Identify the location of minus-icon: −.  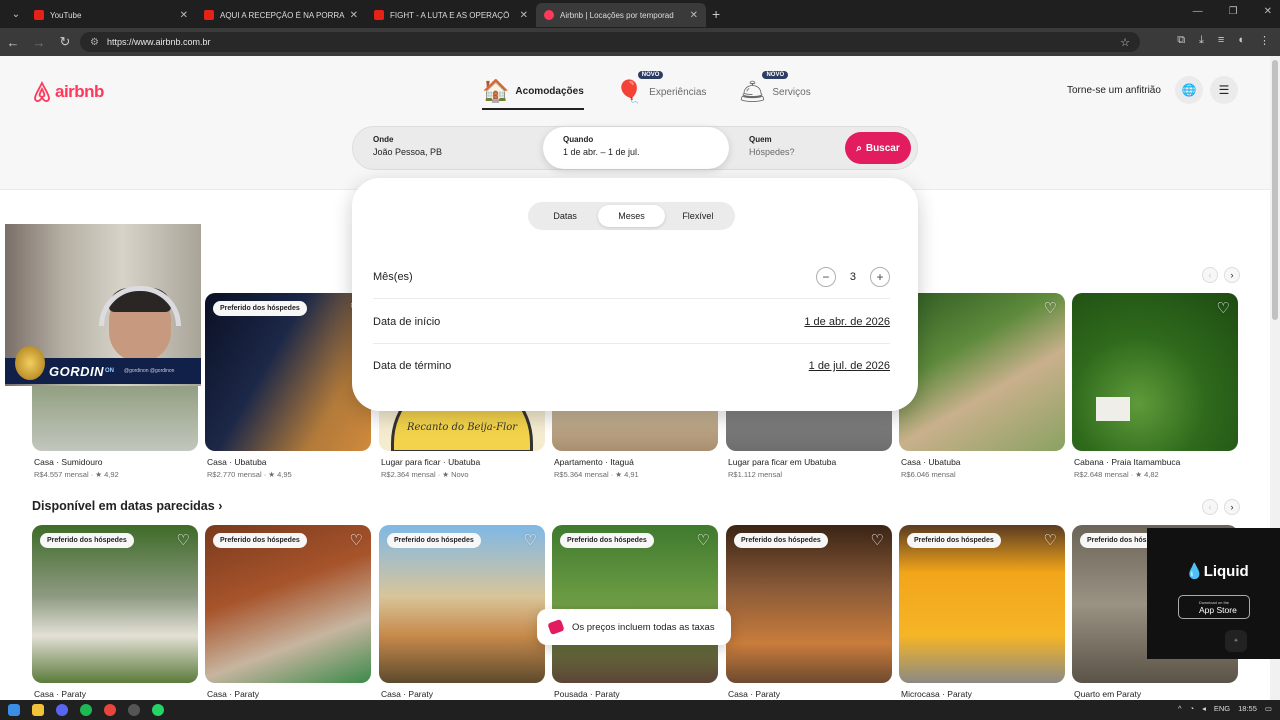
(825, 276).